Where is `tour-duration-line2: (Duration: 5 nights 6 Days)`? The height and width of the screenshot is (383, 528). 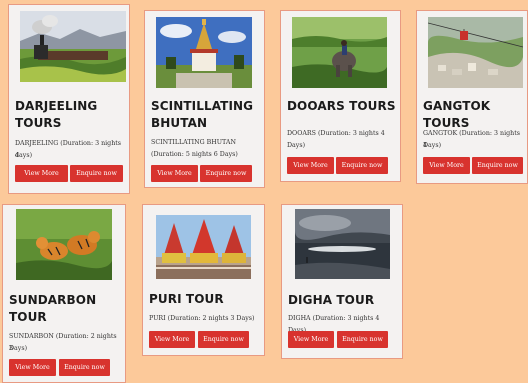 tour-duration-line2: (Duration: 5 nights 6 Days) is located at coordinates (194, 154).